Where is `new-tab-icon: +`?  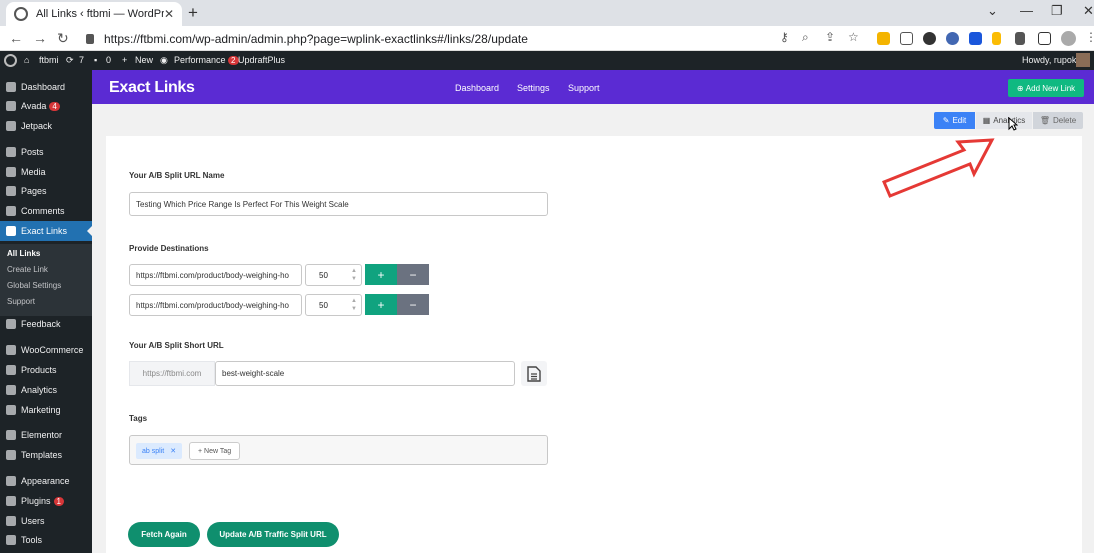
new-tab-icon: + is located at coordinates (193, 13).